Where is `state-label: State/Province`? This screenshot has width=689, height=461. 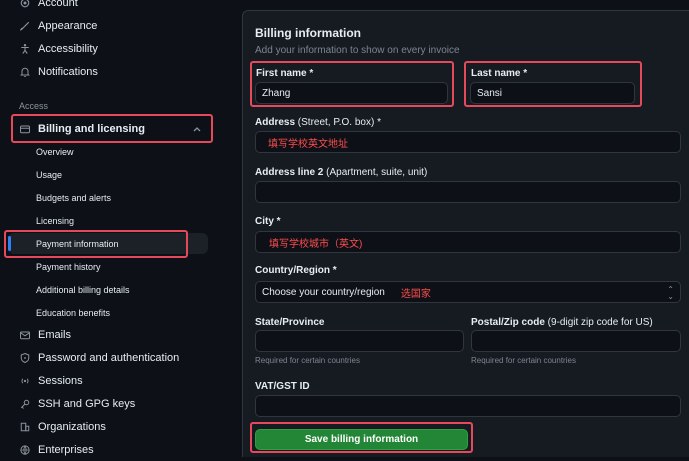 state-label: State/Province is located at coordinates (290, 322).